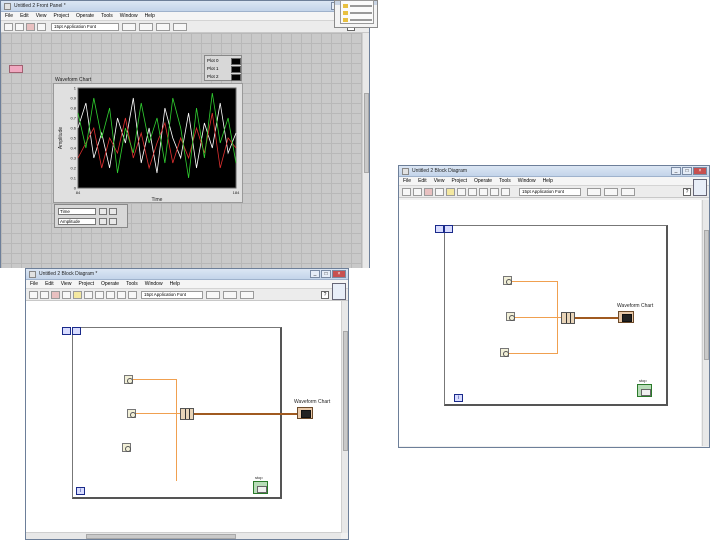 Image resolution: width=720 pixels, height=540 pixels. What do you see at coordinates (700, 171) in the screenshot?
I see `close-icon: ×` at bounding box center [700, 171].